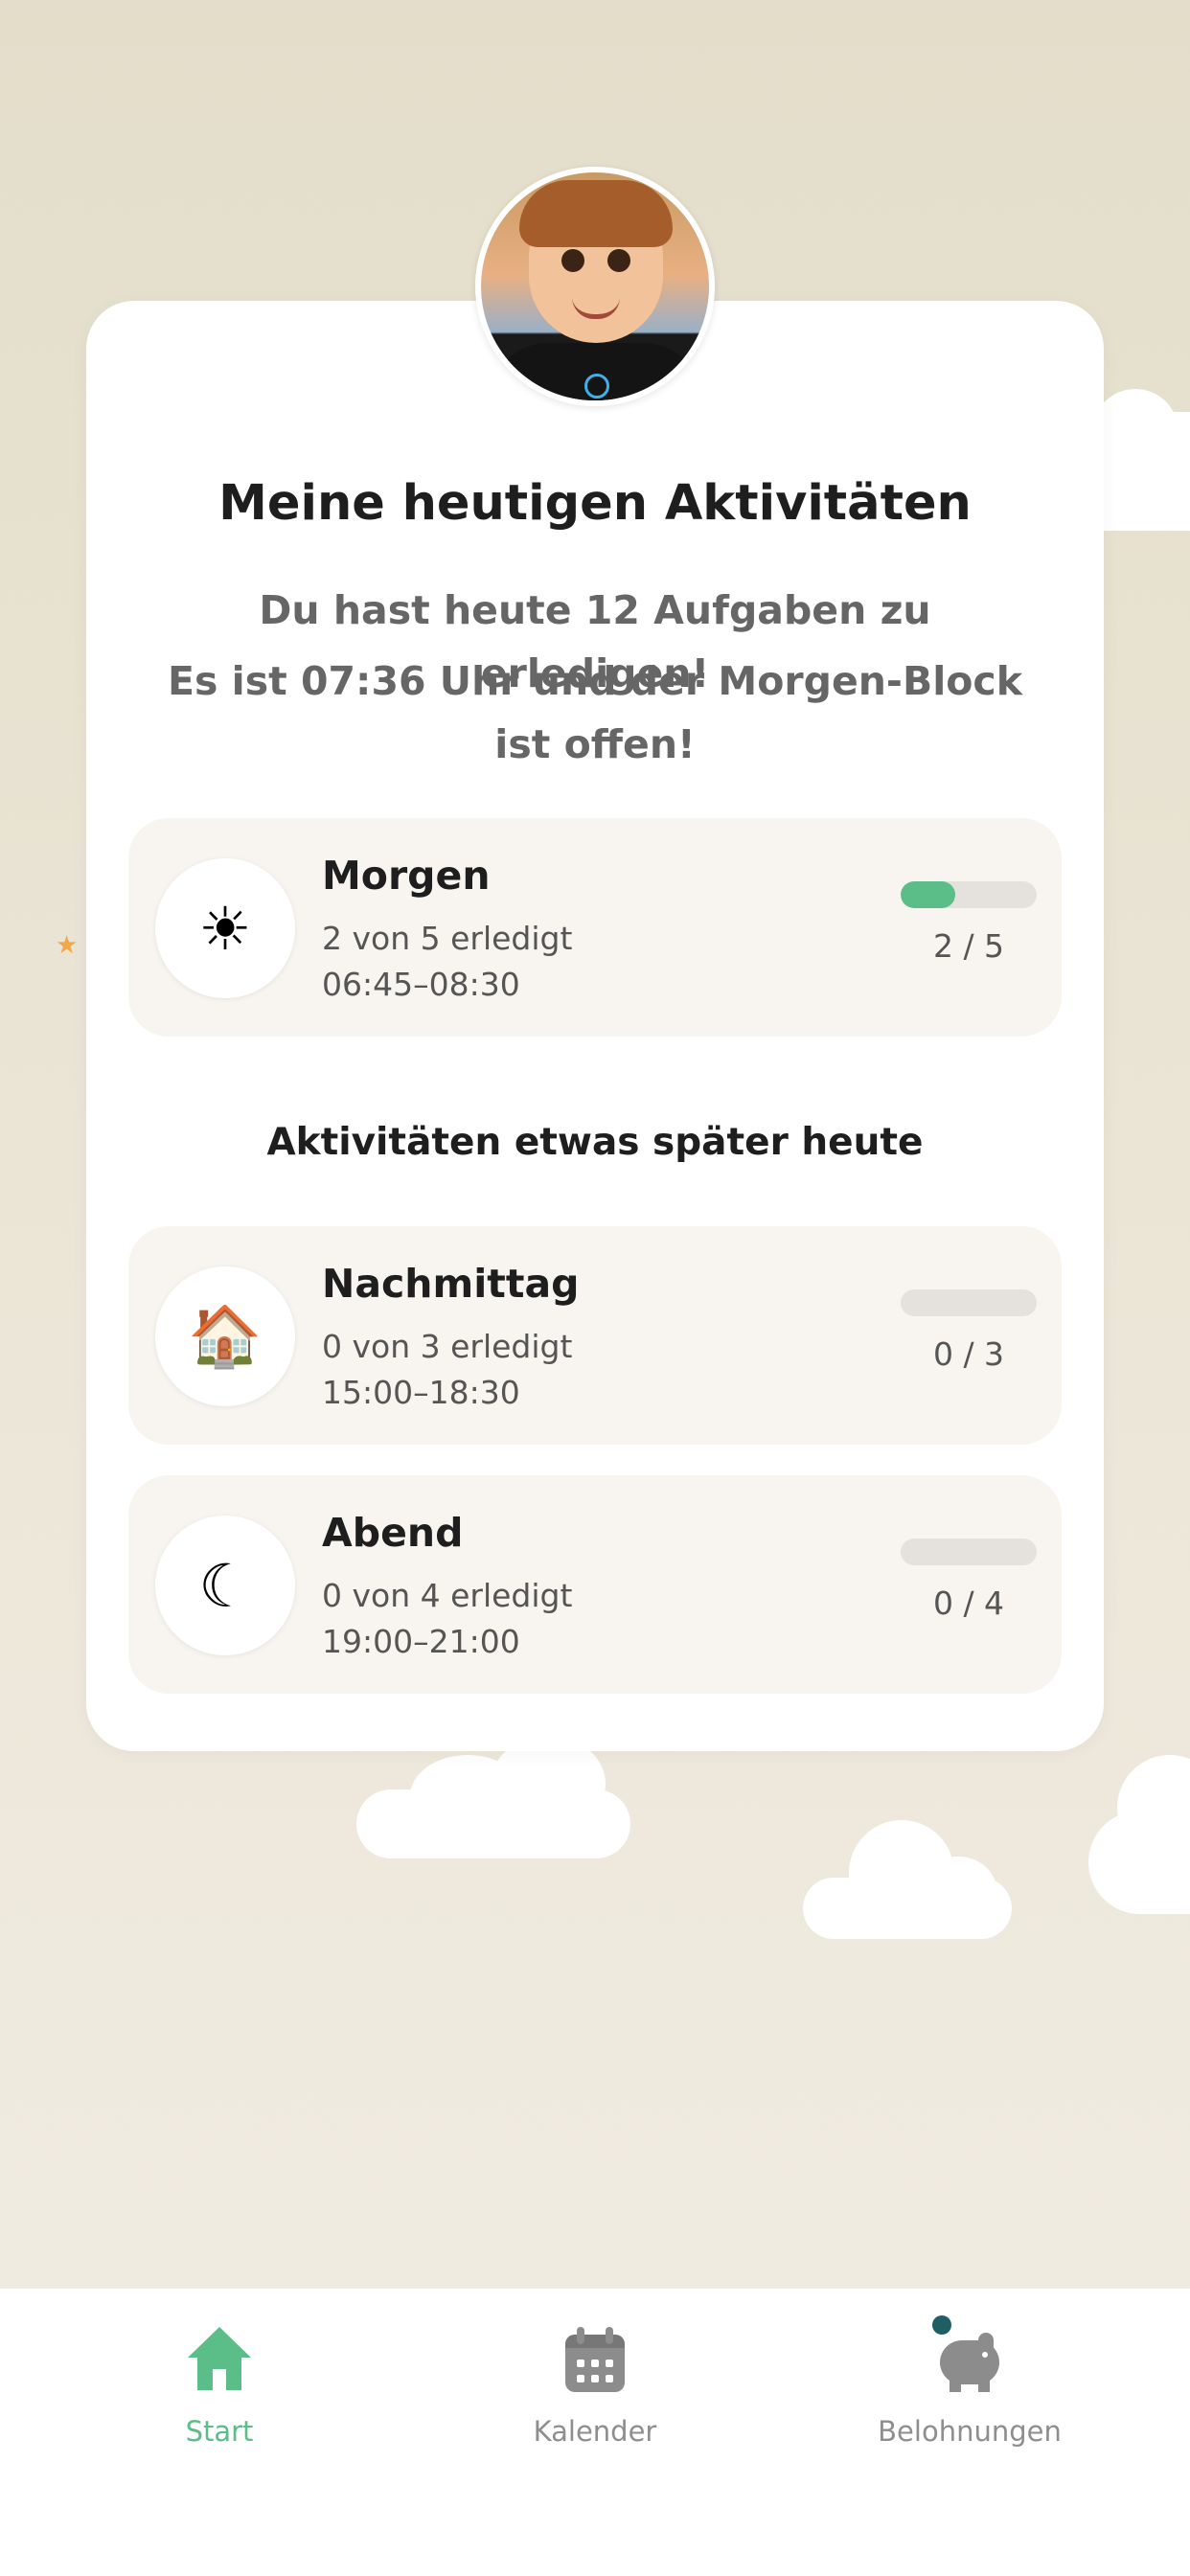 This screenshot has width=1190, height=2576. I want to click on evening-icon: ☾, so click(225, 1585).